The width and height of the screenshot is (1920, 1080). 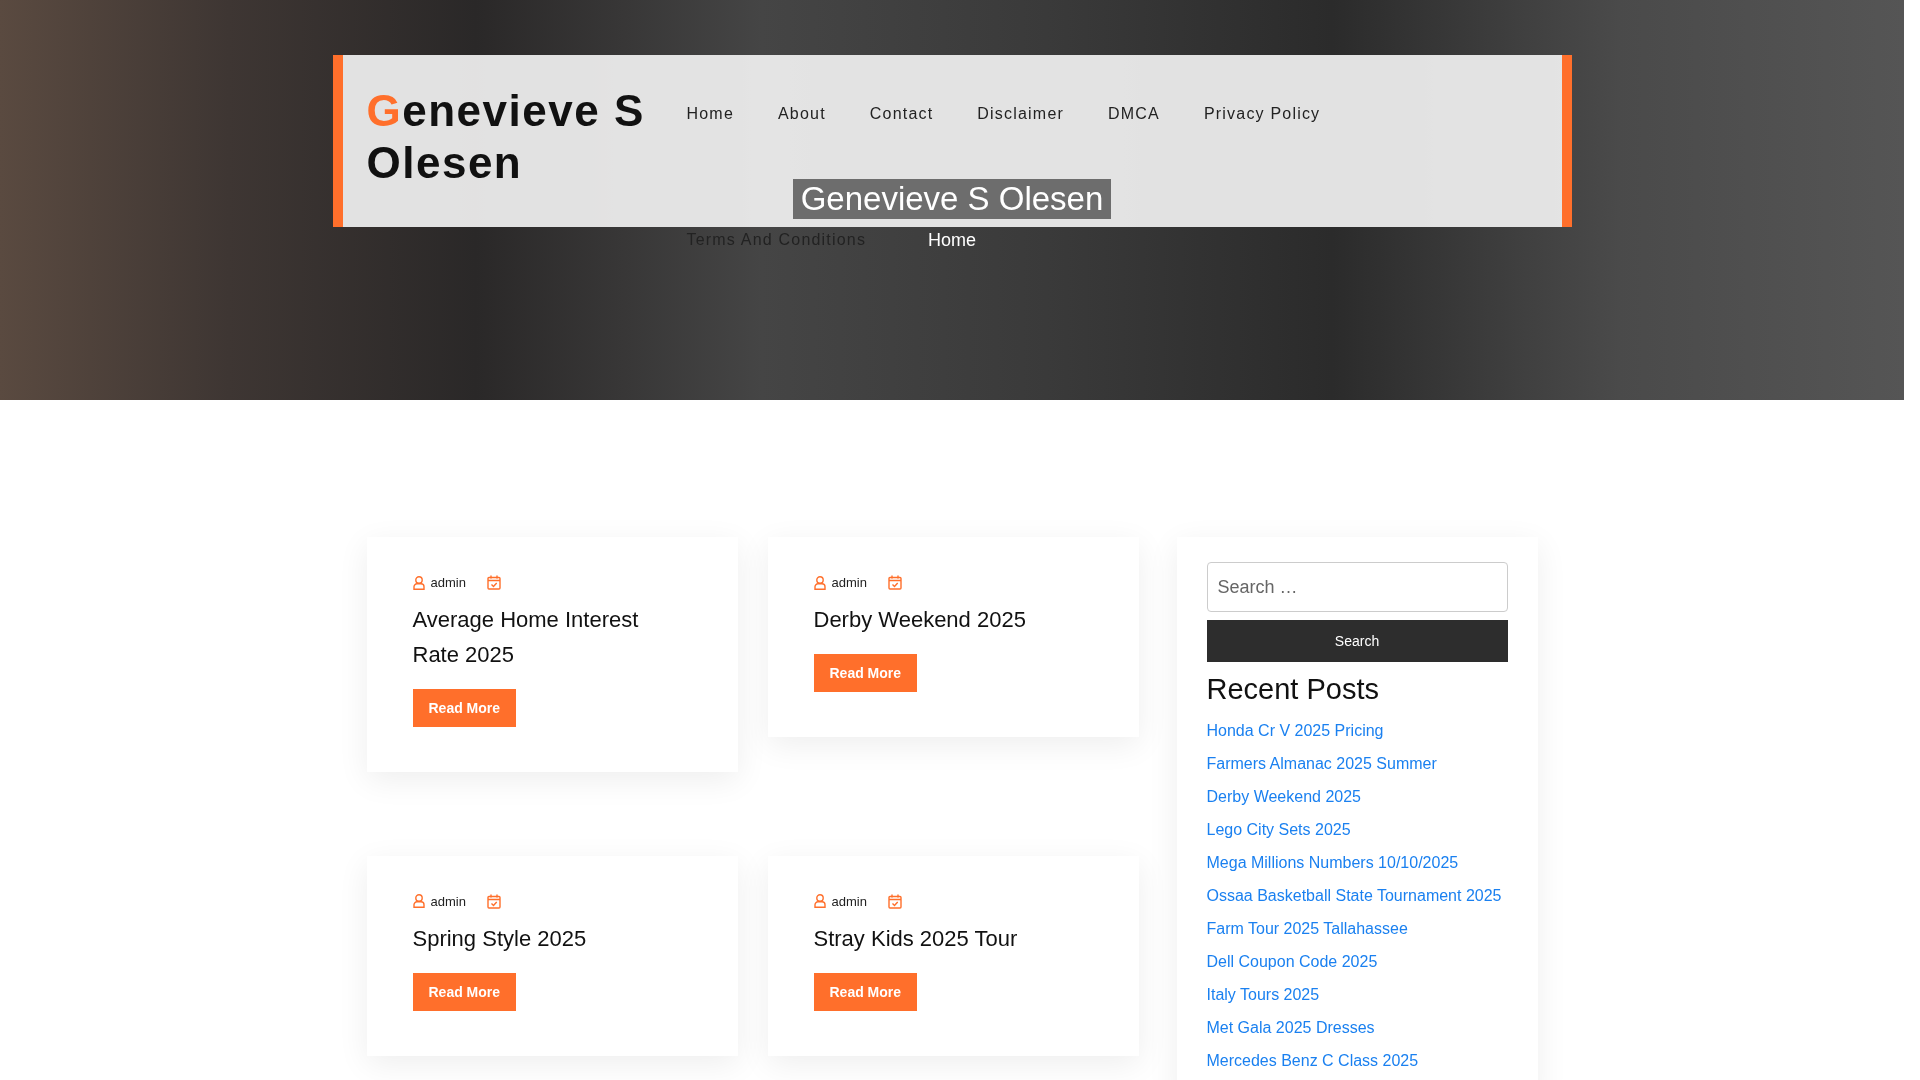 What do you see at coordinates (540, 637) in the screenshot?
I see `post-title: Average Home Interest Rate 2025` at bounding box center [540, 637].